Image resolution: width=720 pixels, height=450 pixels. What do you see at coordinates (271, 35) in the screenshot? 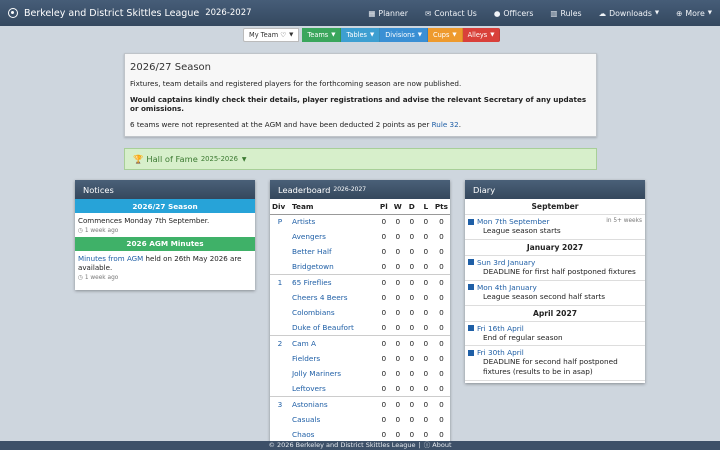
I see `my-team-dropdown: My Team ♡ ▼` at bounding box center [271, 35].